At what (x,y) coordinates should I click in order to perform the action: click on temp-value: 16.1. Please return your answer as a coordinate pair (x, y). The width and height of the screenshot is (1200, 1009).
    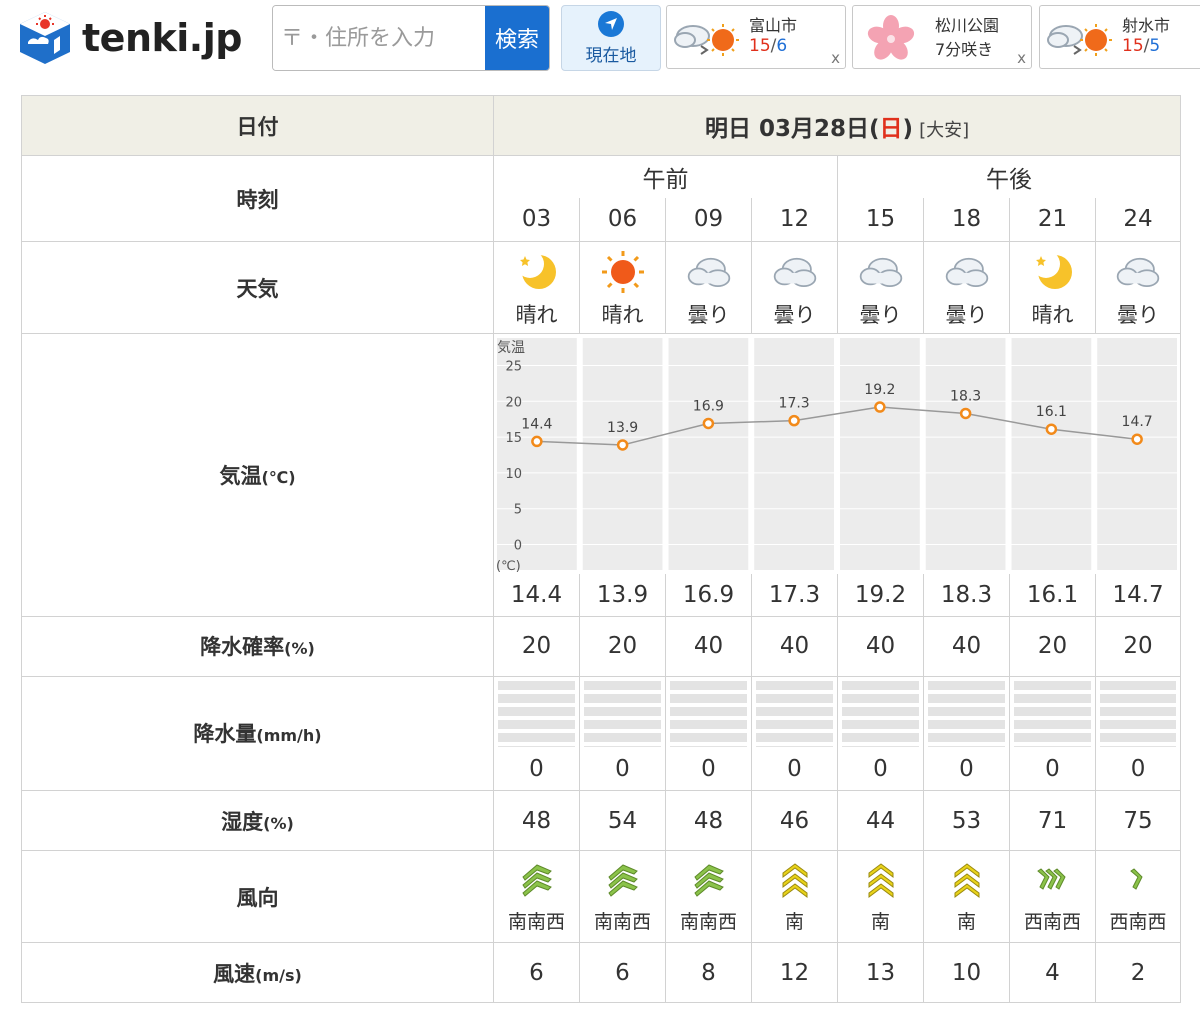
    Looking at the image, I should click on (1052, 595).